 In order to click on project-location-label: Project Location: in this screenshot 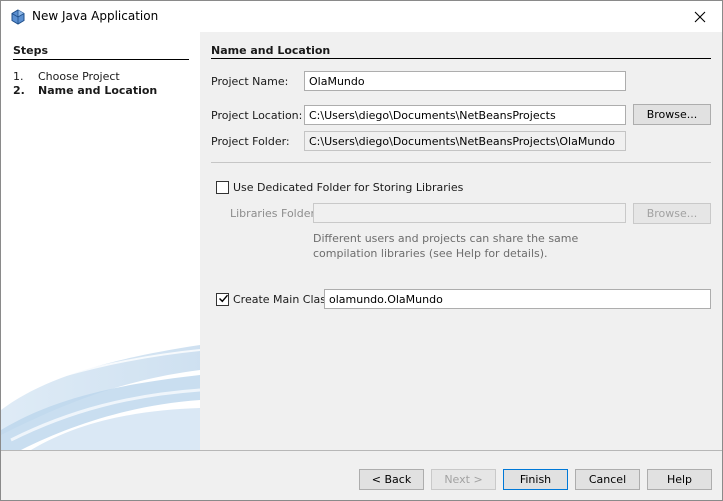, I will do `click(257, 115)`.